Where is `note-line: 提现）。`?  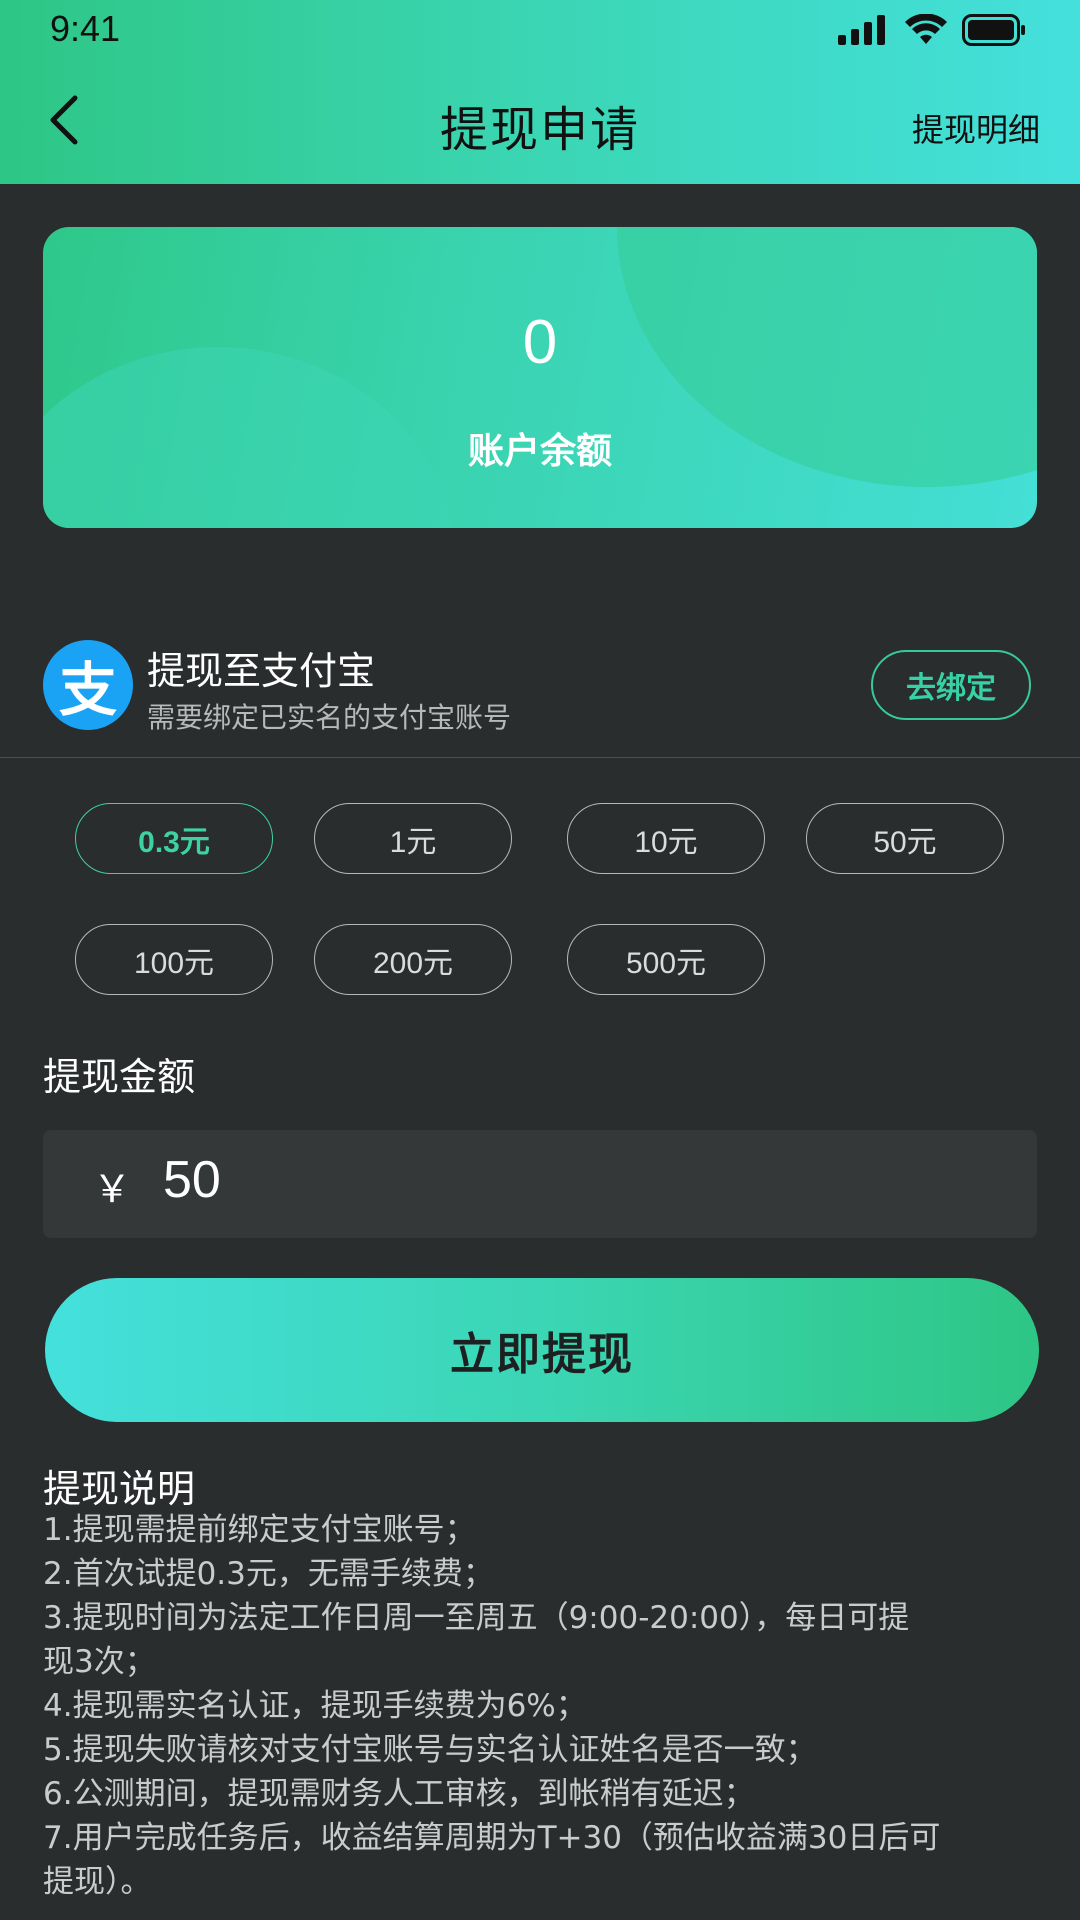 note-line: 提现）。 is located at coordinates (97, 1882).